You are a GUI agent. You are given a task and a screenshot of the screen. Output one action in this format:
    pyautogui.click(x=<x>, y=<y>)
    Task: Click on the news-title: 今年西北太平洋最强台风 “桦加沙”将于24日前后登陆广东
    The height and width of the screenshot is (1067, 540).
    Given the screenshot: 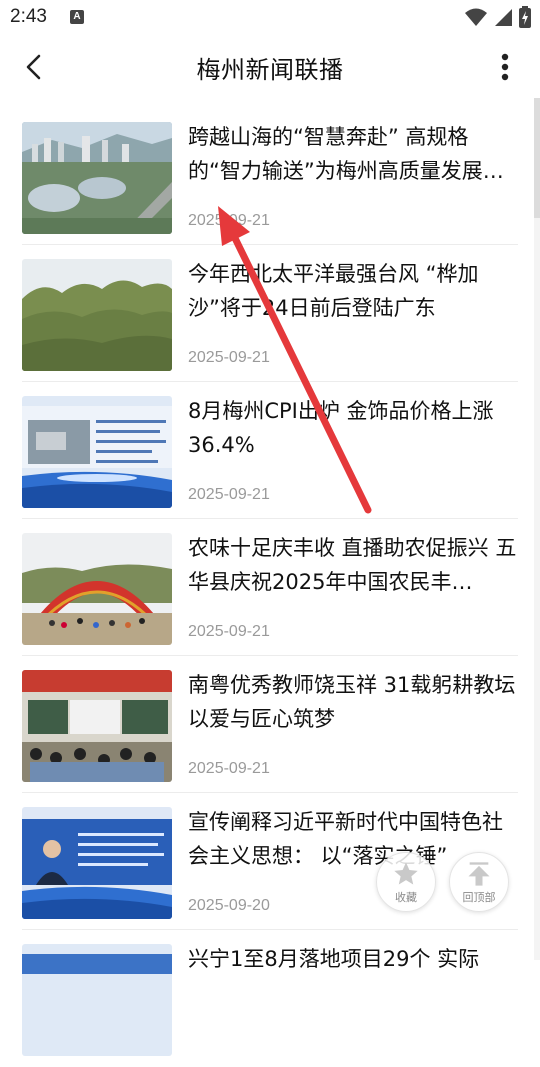 What is the action you would take?
    pyautogui.click(x=333, y=291)
    